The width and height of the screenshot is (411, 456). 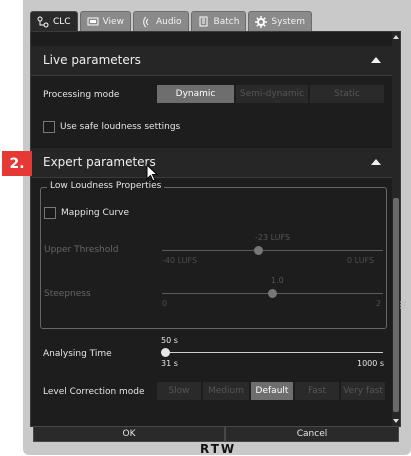 What do you see at coordinates (165, 352) in the screenshot?
I see `analysing-time-knob` at bounding box center [165, 352].